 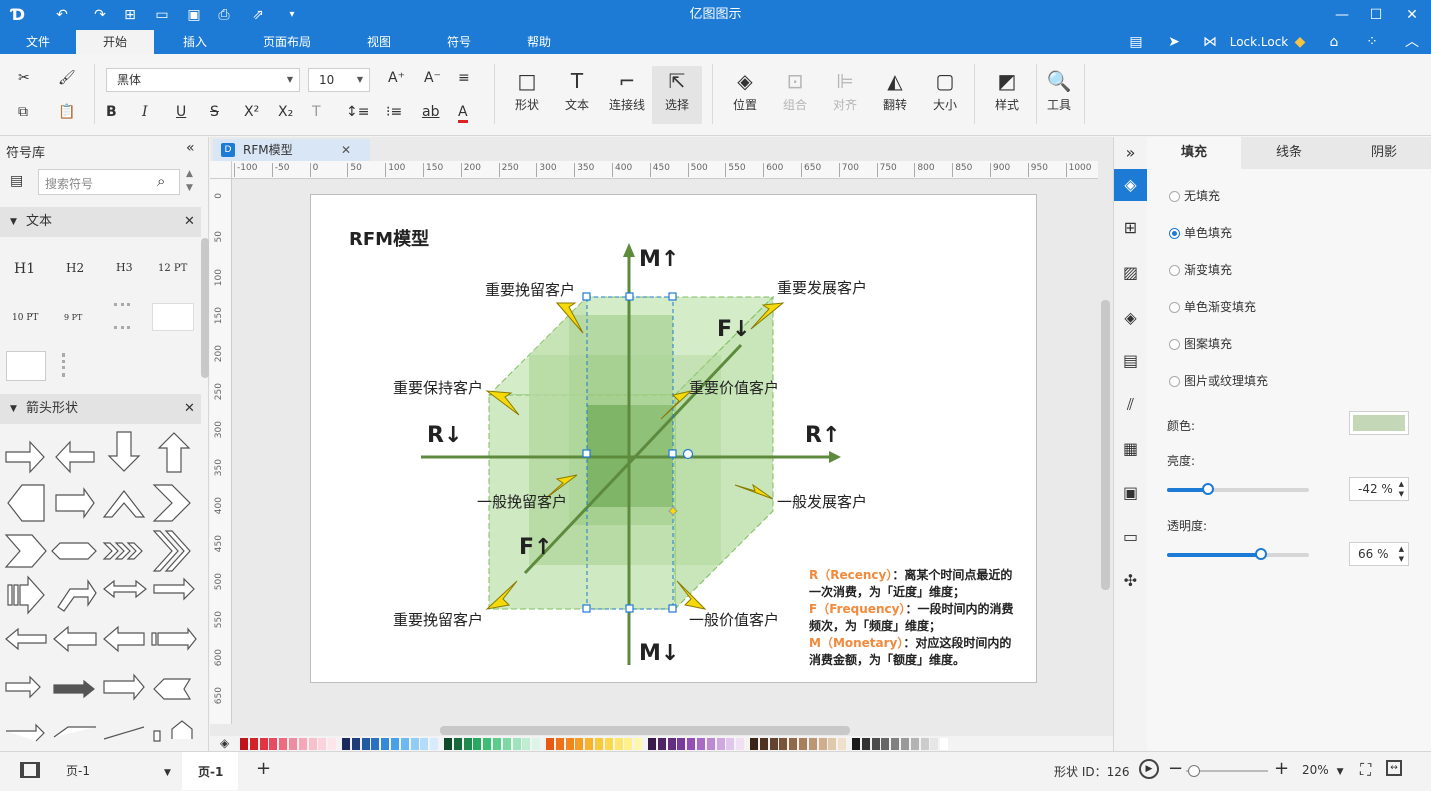 What do you see at coordinates (1130, 581) in the screenshot?
I see `connection-panel-icon: ✣` at bounding box center [1130, 581].